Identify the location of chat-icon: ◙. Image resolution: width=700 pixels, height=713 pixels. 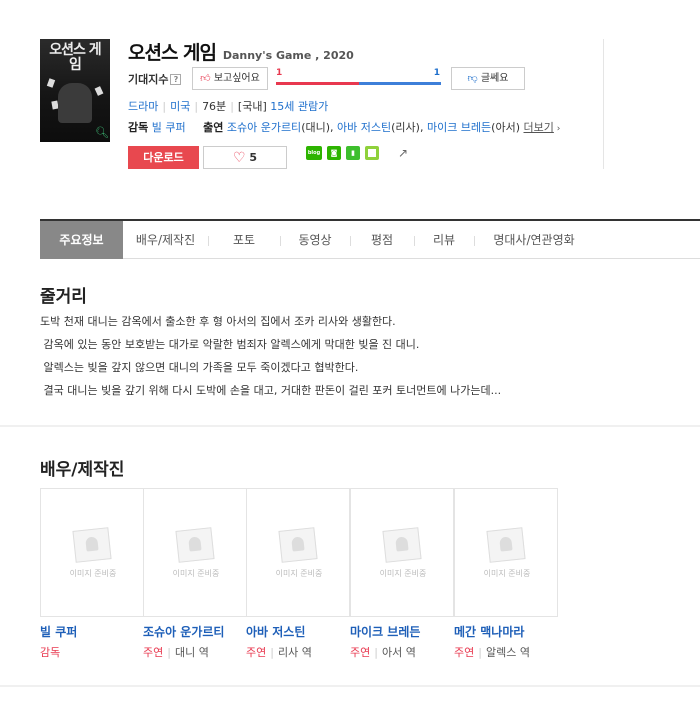
(334, 153).